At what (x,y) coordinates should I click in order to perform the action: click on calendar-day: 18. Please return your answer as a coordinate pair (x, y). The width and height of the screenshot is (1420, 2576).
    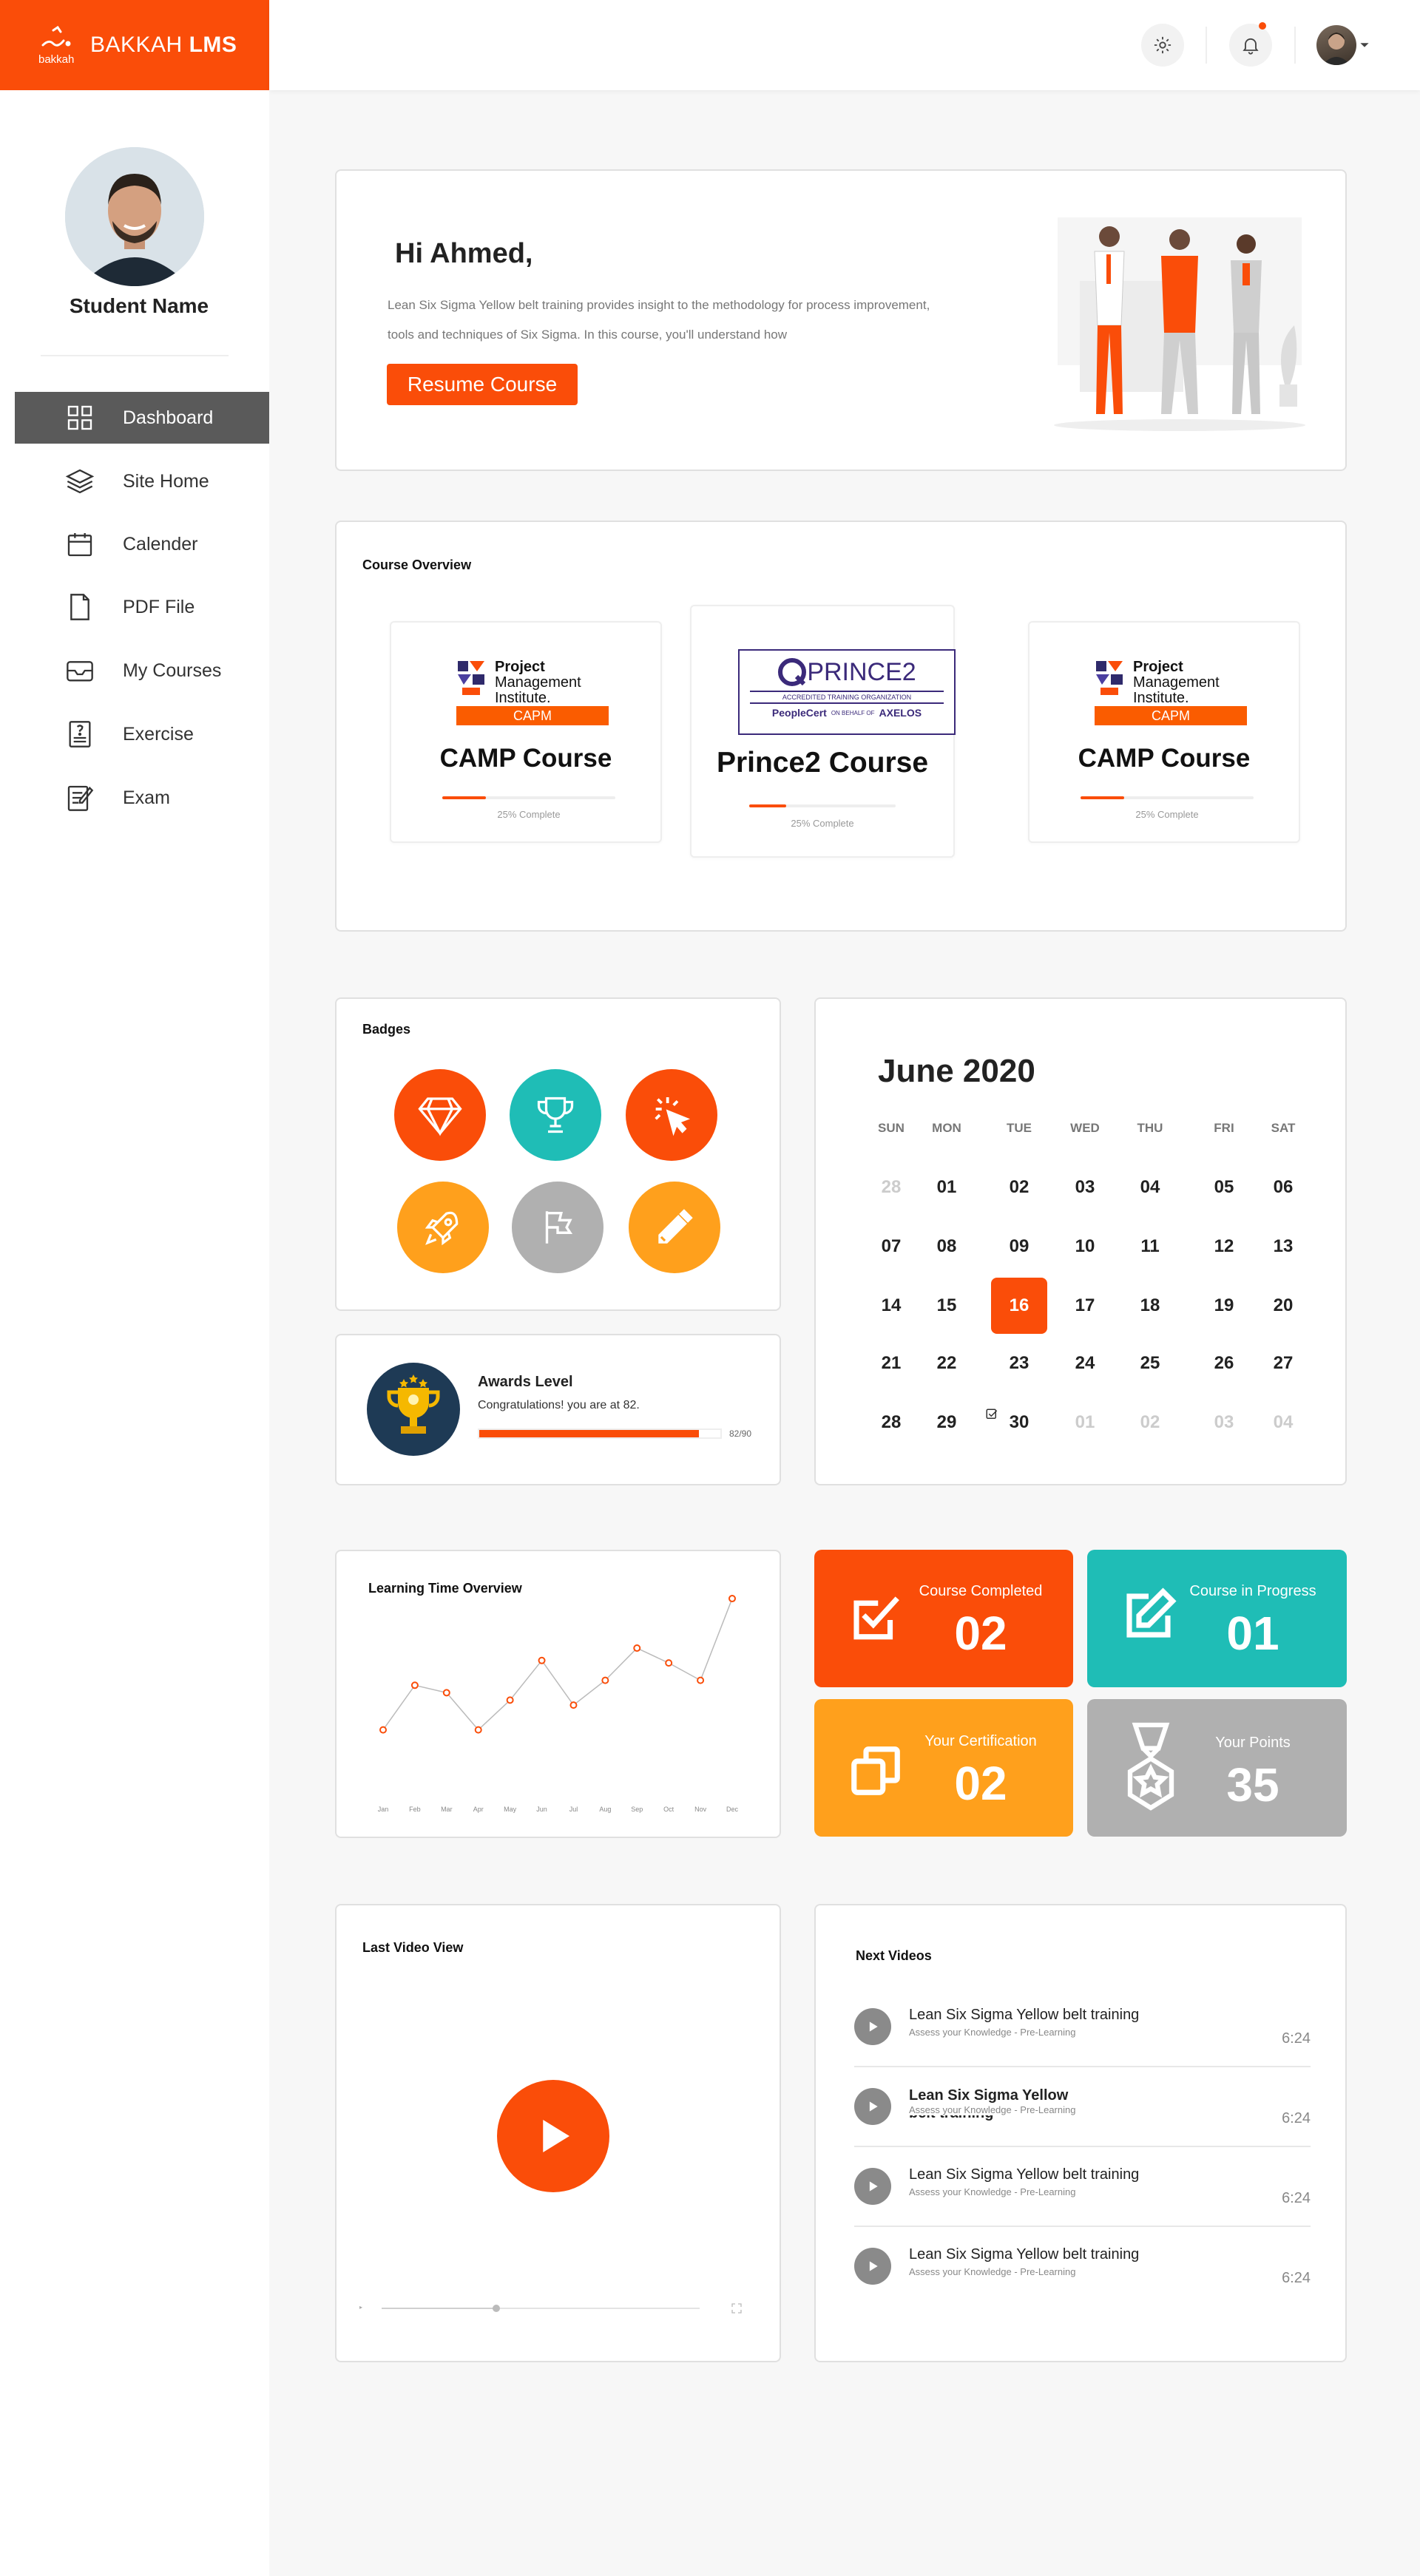
    Looking at the image, I should click on (1150, 1306).